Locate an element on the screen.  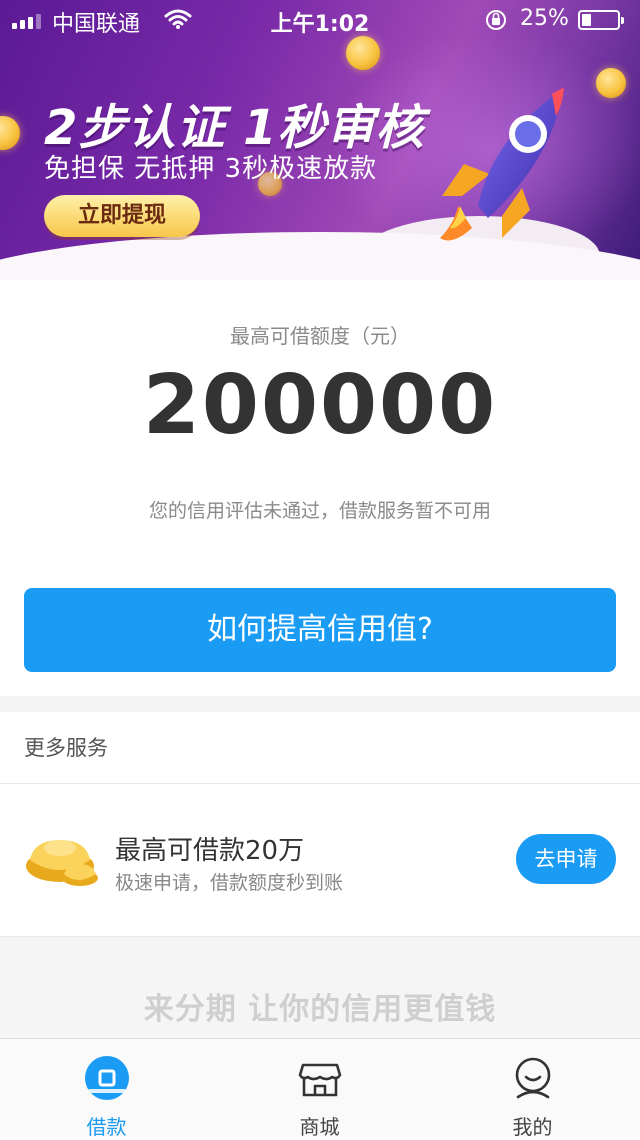
battery-percent: 25% is located at coordinates (544, 18).